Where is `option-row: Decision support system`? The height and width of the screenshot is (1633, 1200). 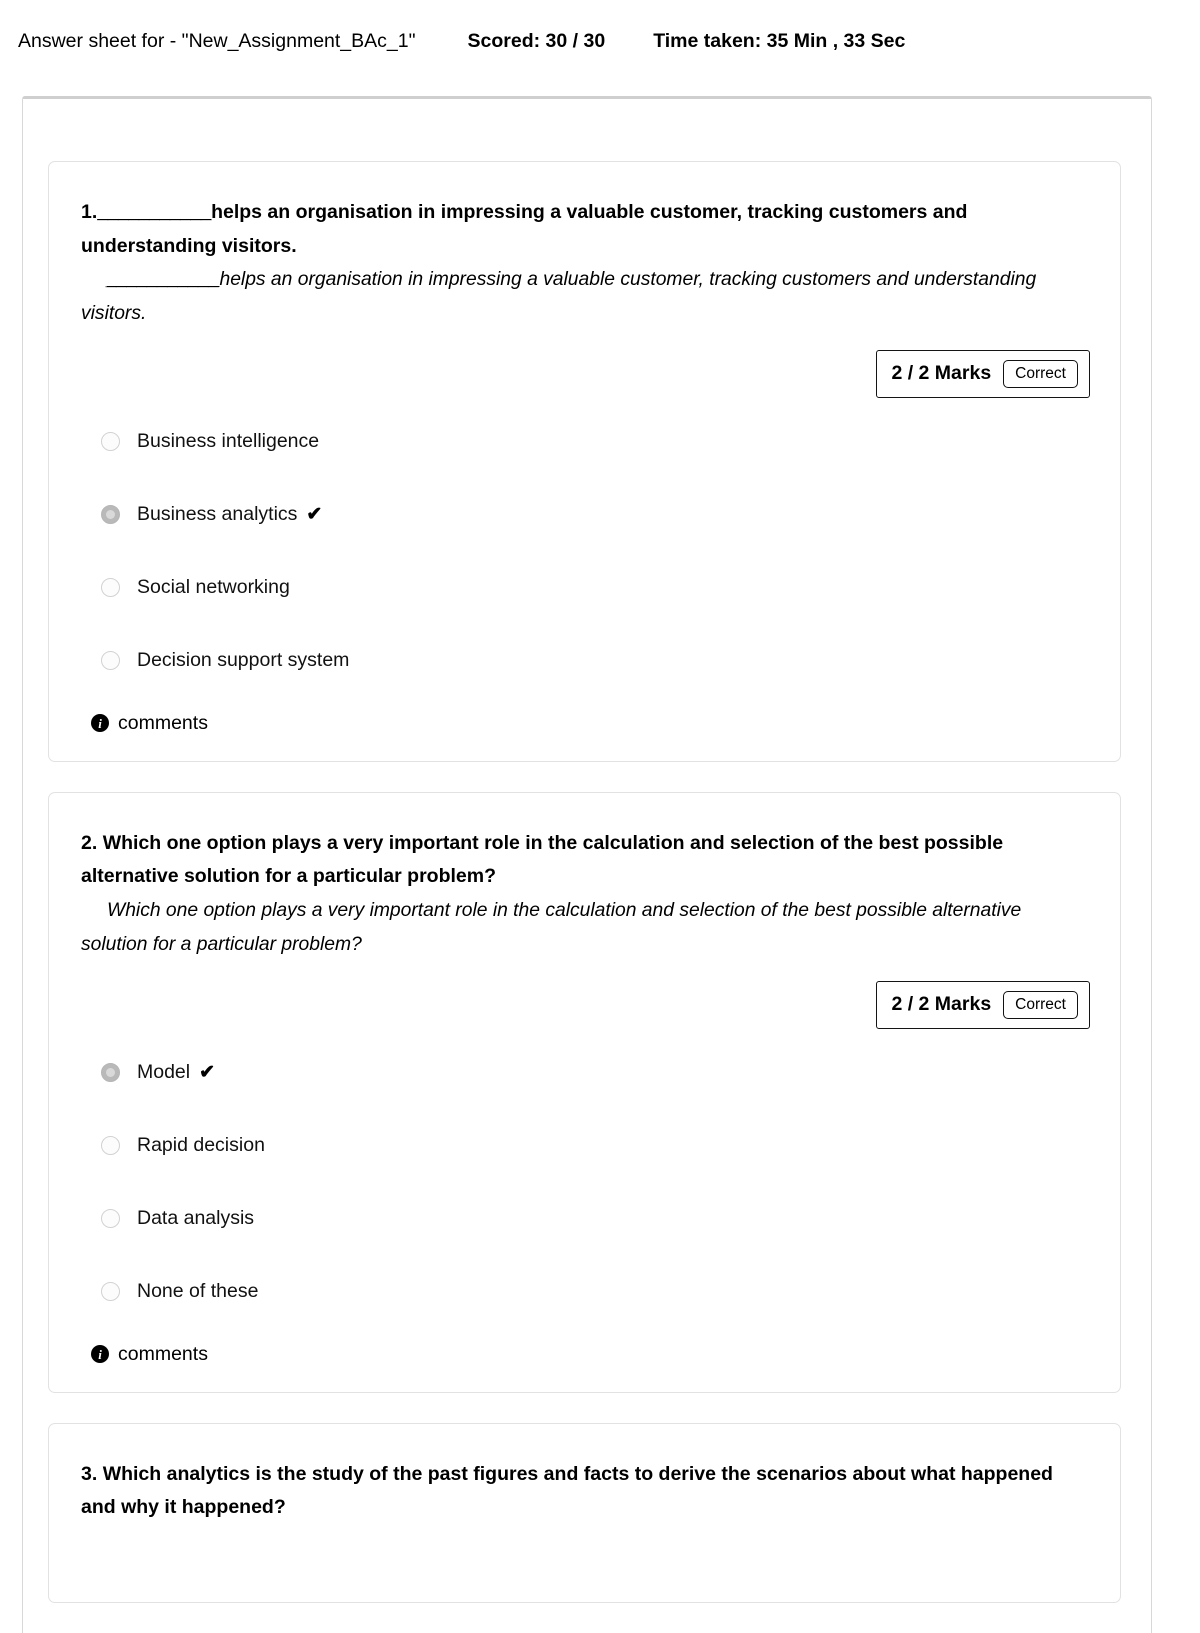
option-row: Decision support system is located at coordinates (584, 661).